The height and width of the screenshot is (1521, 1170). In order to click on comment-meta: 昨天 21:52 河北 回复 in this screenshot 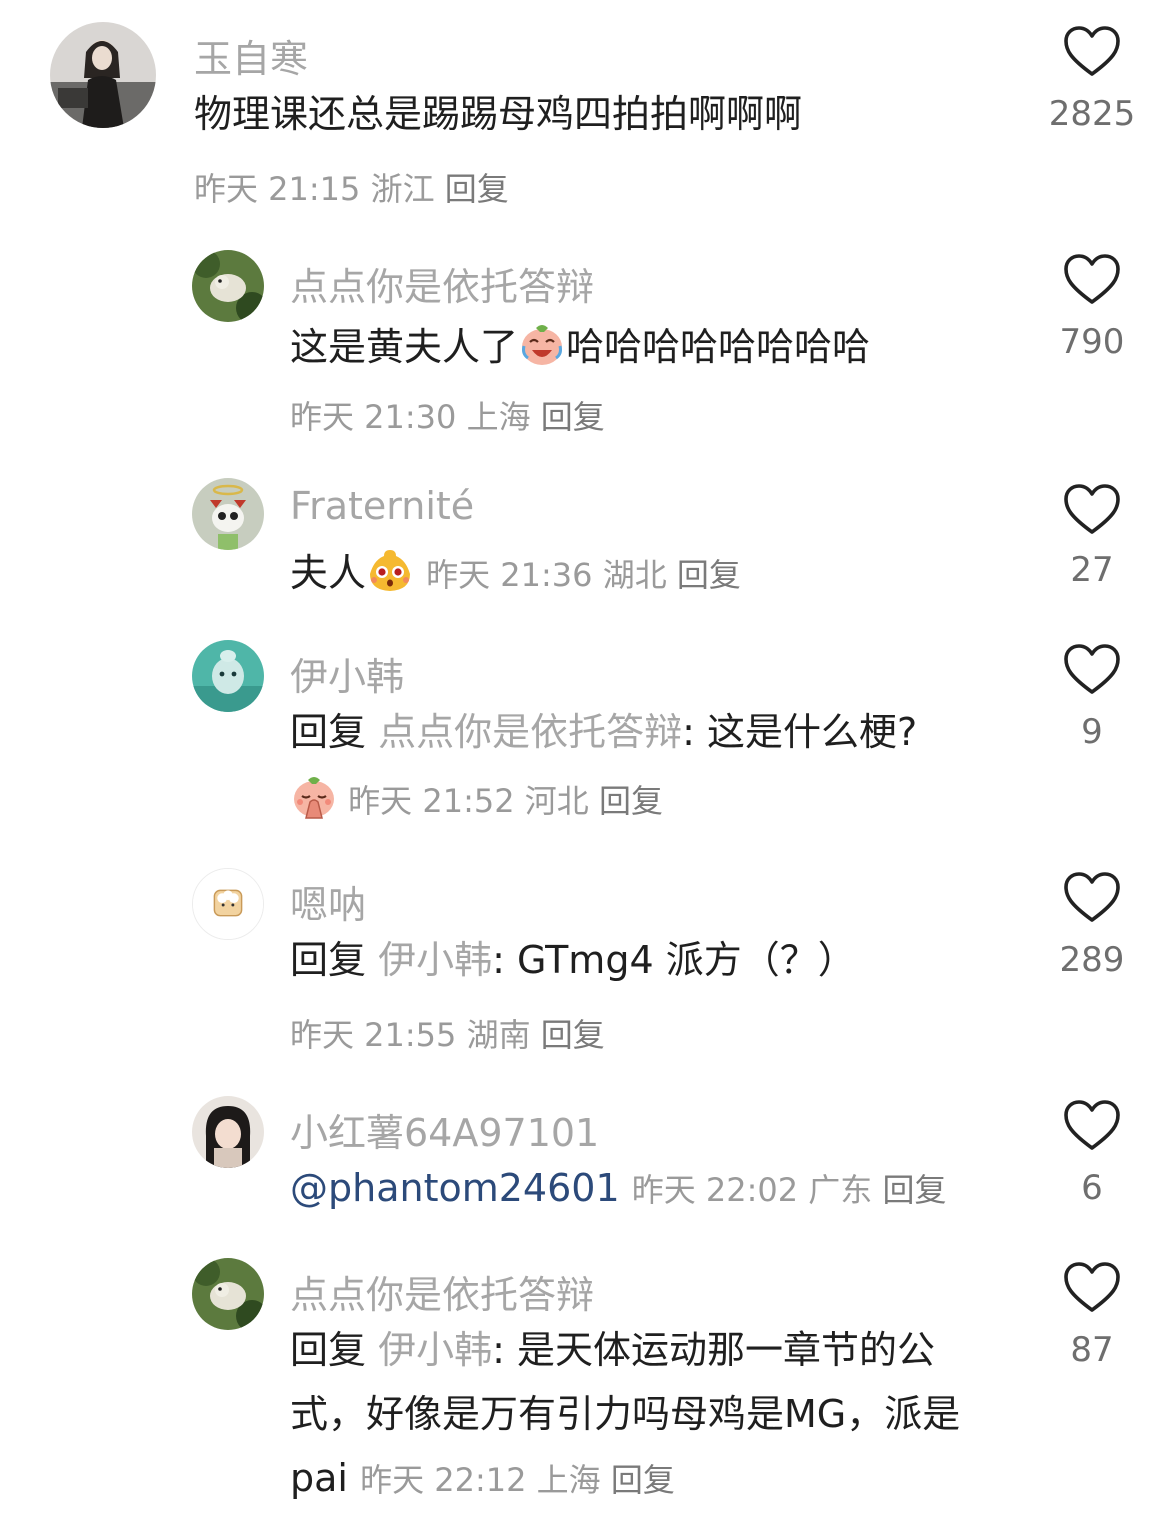, I will do `click(476, 797)`.